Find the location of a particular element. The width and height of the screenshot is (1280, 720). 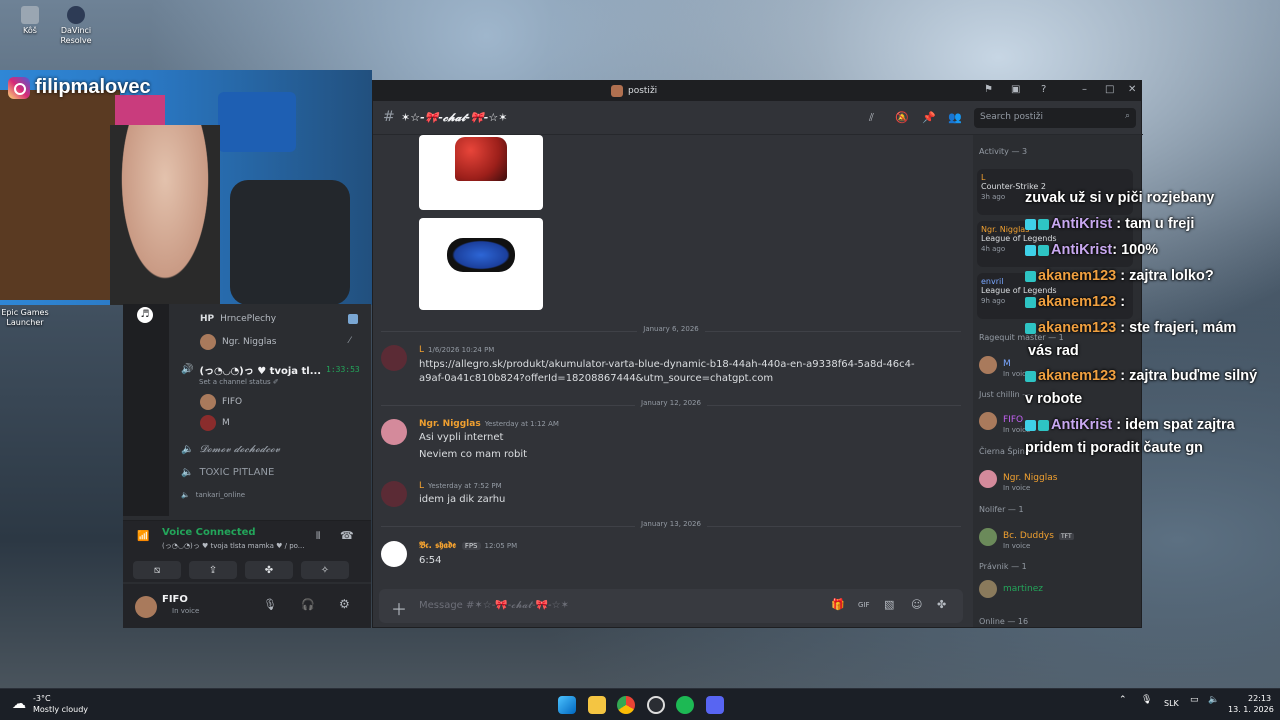

channel-name: ✶☆-🎀-𝓬𝓱𝓪𝓽-🎀-☆✶ is located at coordinates (454, 117).